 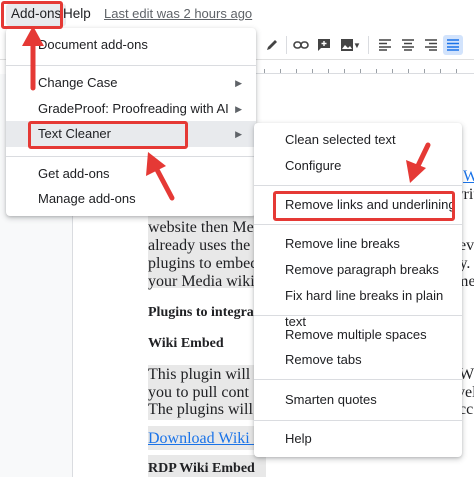 What do you see at coordinates (272, 45) in the screenshot?
I see `pen-icon` at bounding box center [272, 45].